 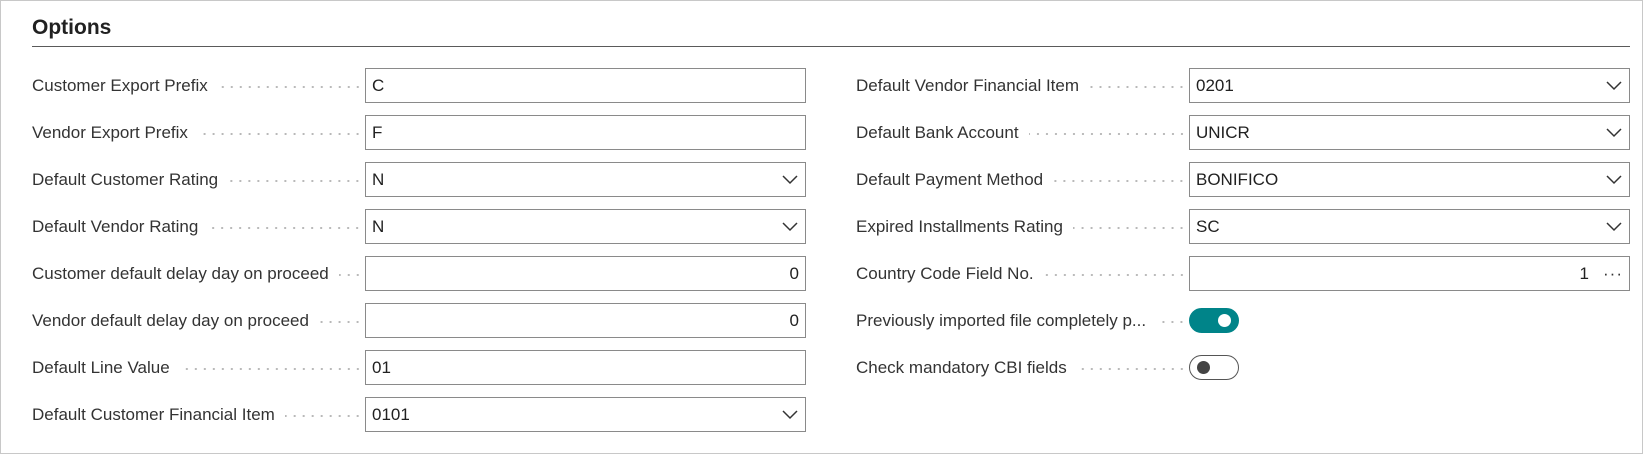 I want to click on check-mandatory-cbi-fields-toggle, so click(x=1214, y=367).